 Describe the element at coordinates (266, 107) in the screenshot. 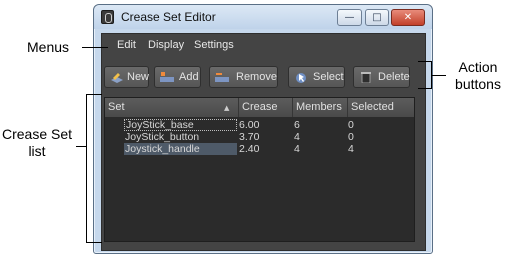

I see `column-header-crease: Crease` at that location.